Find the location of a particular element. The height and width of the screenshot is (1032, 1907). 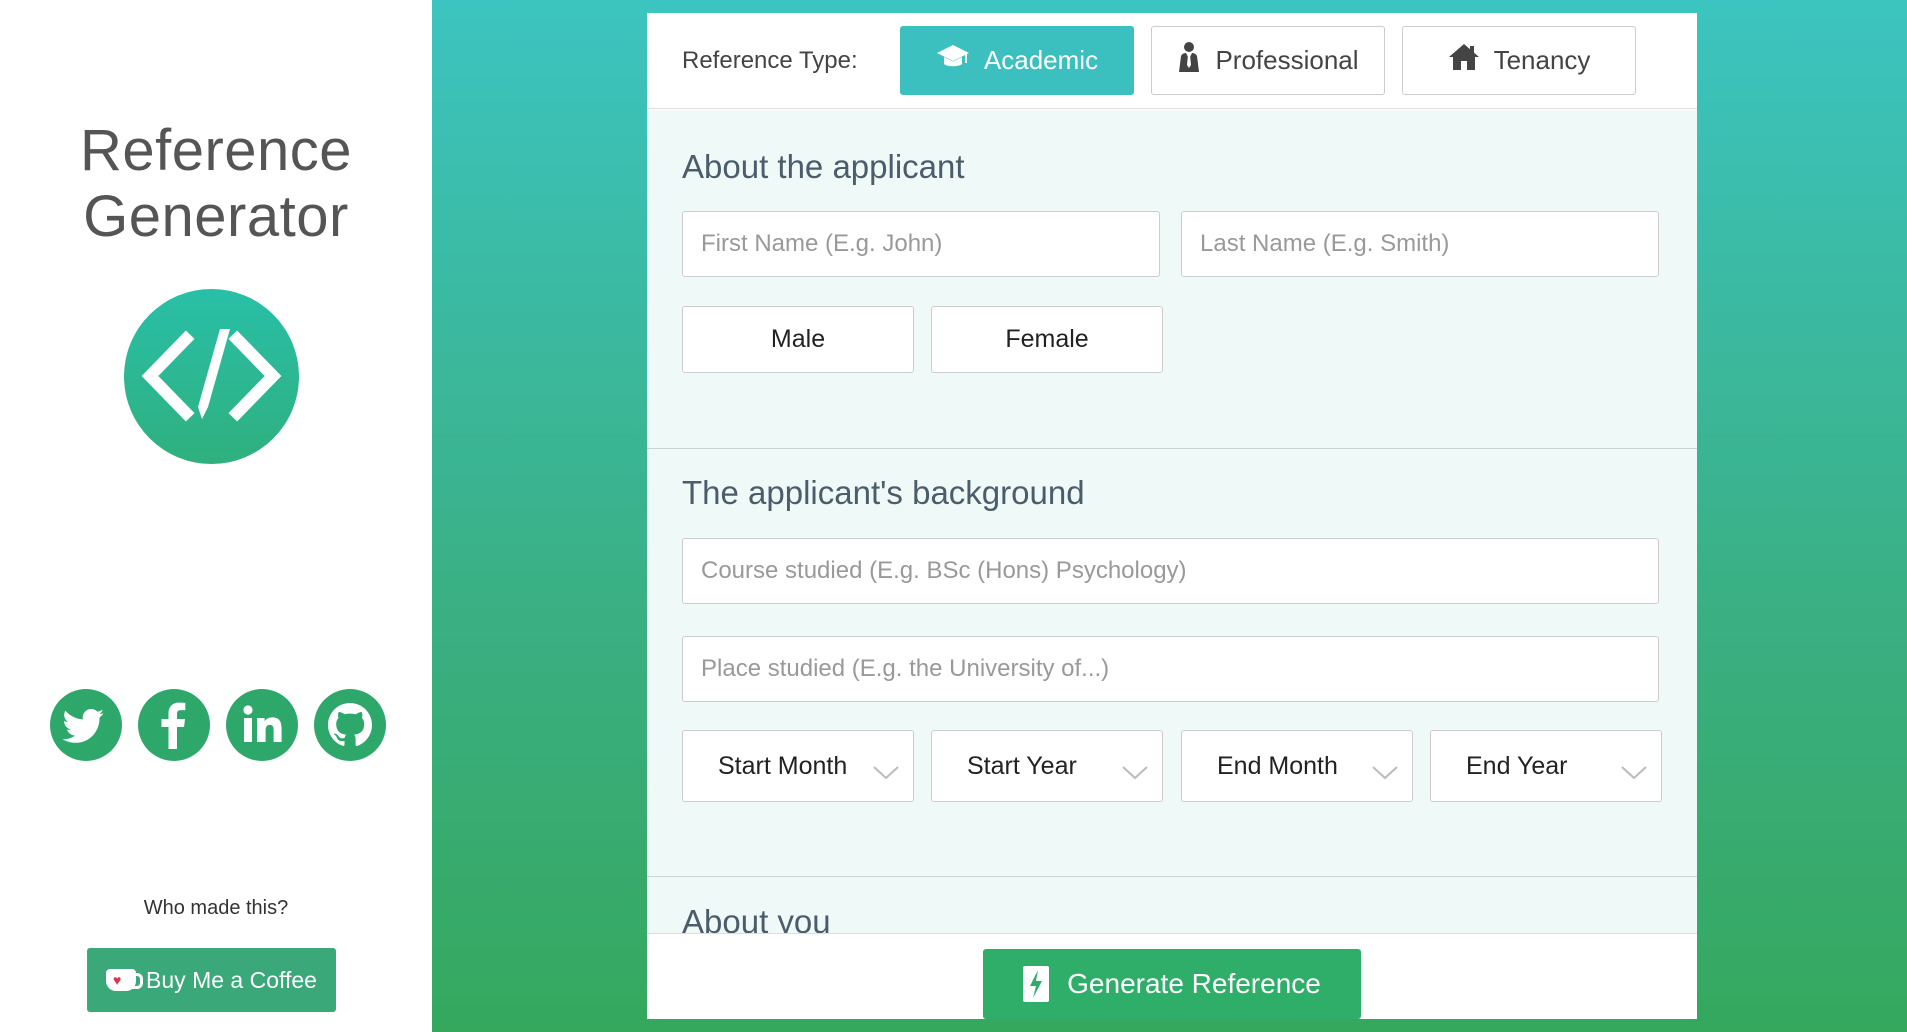

form-footer: Generate Reference is located at coordinates (1172, 976).